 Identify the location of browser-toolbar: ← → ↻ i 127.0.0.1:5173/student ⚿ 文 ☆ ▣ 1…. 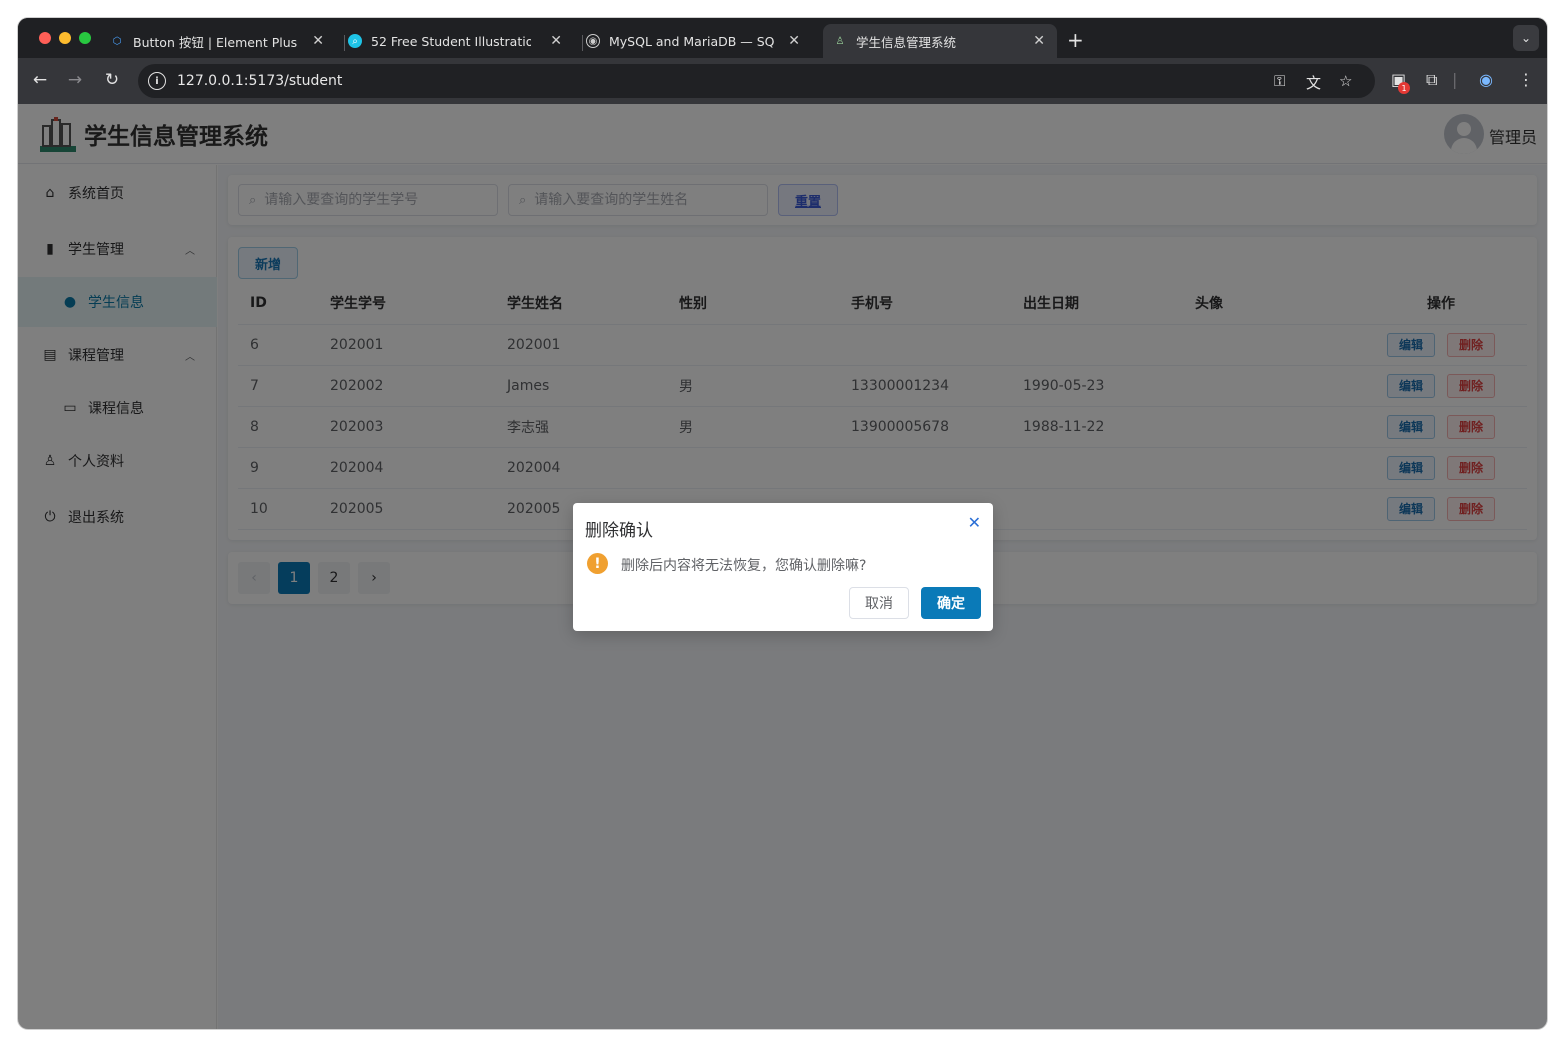
(782, 81).